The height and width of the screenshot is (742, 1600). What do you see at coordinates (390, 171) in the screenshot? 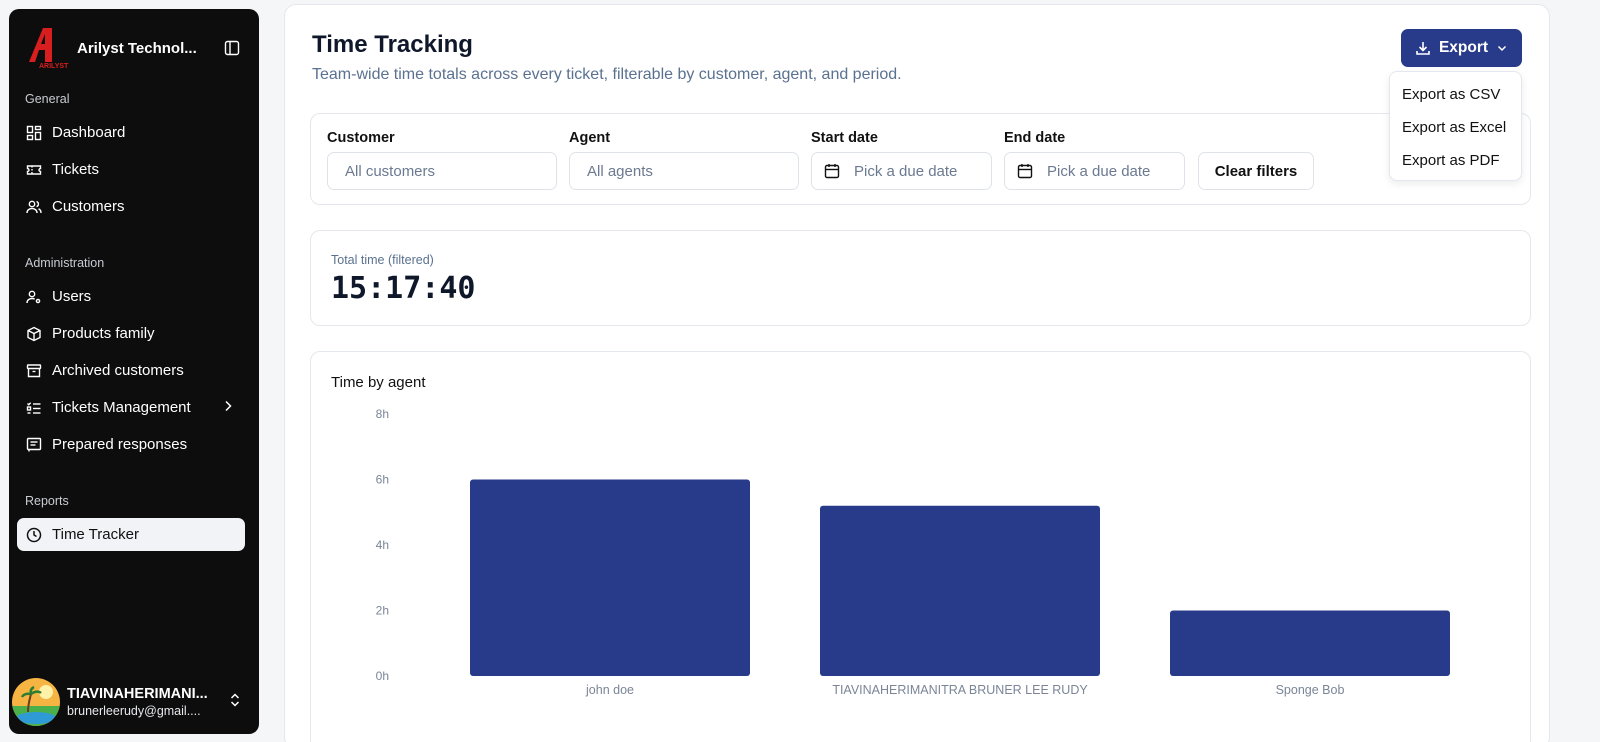
I see `customer-select-placeholder: All customers` at bounding box center [390, 171].